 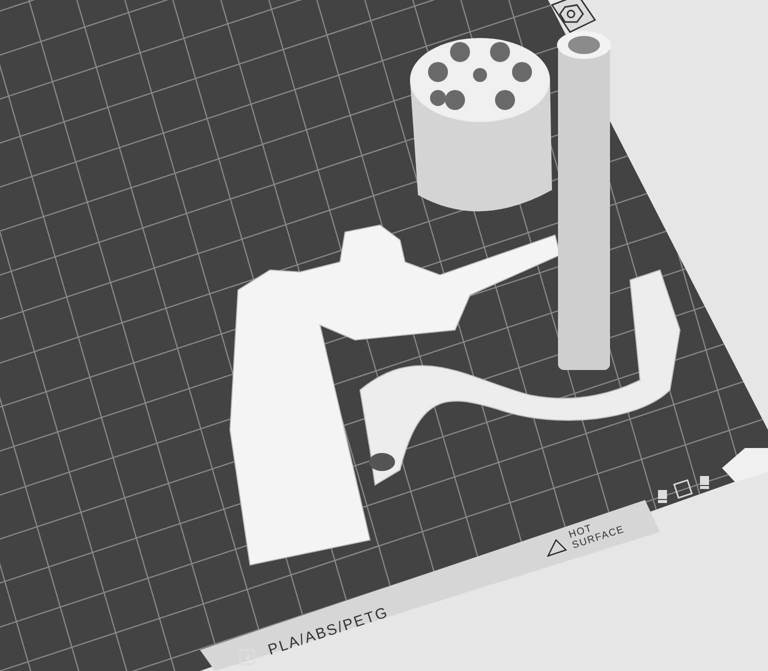 What do you see at coordinates (573, 16) in the screenshot?
I see `hex-nut-icon` at bounding box center [573, 16].